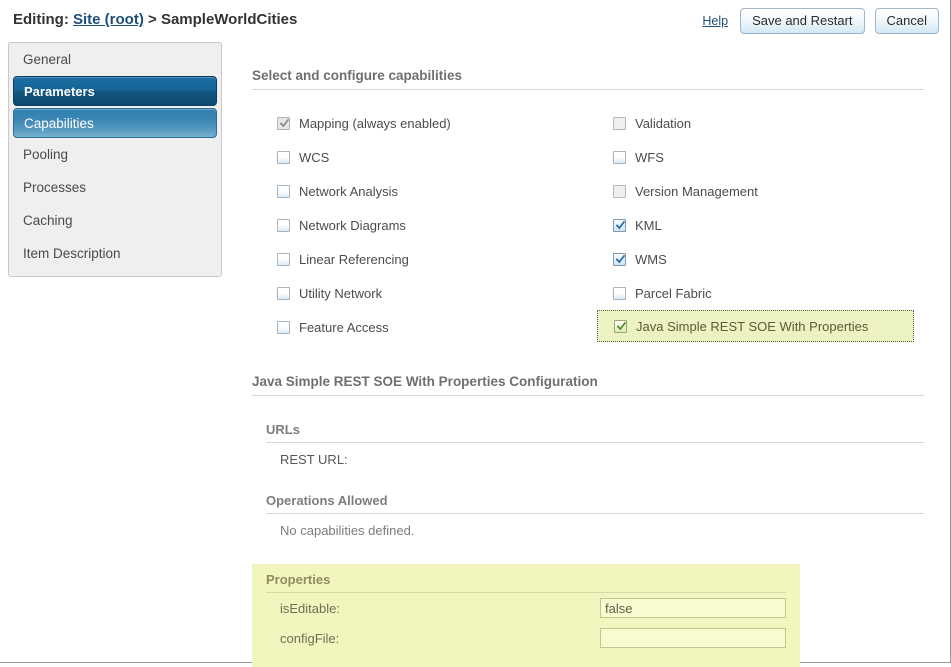 The image size is (951, 667). Describe the element at coordinates (420, 157) in the screenshot. I see `capability-row: WCS` at that location.